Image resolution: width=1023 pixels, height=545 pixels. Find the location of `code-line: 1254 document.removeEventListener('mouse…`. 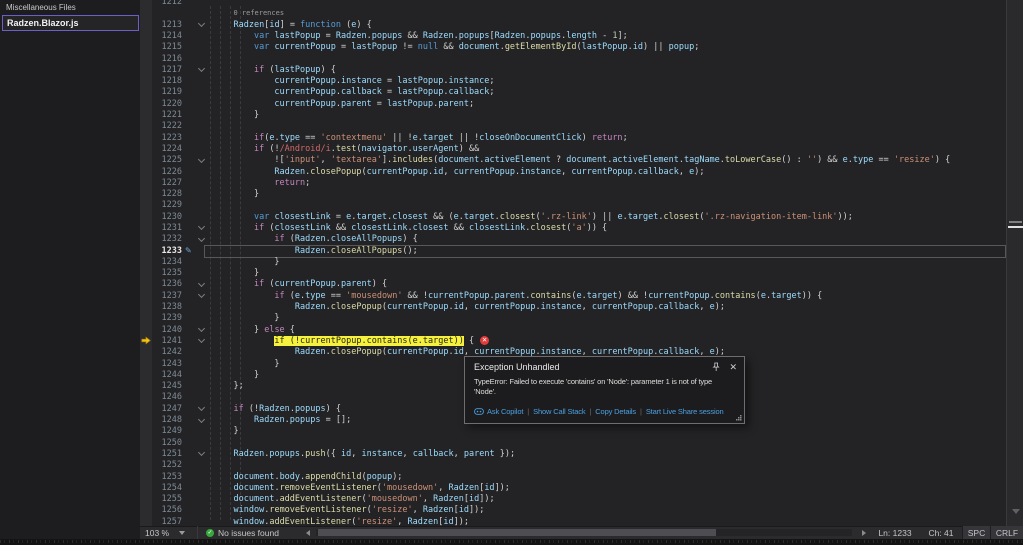

code-line: 1254 document.removeEventListener('mouse… is located at coordinates (573, 487).